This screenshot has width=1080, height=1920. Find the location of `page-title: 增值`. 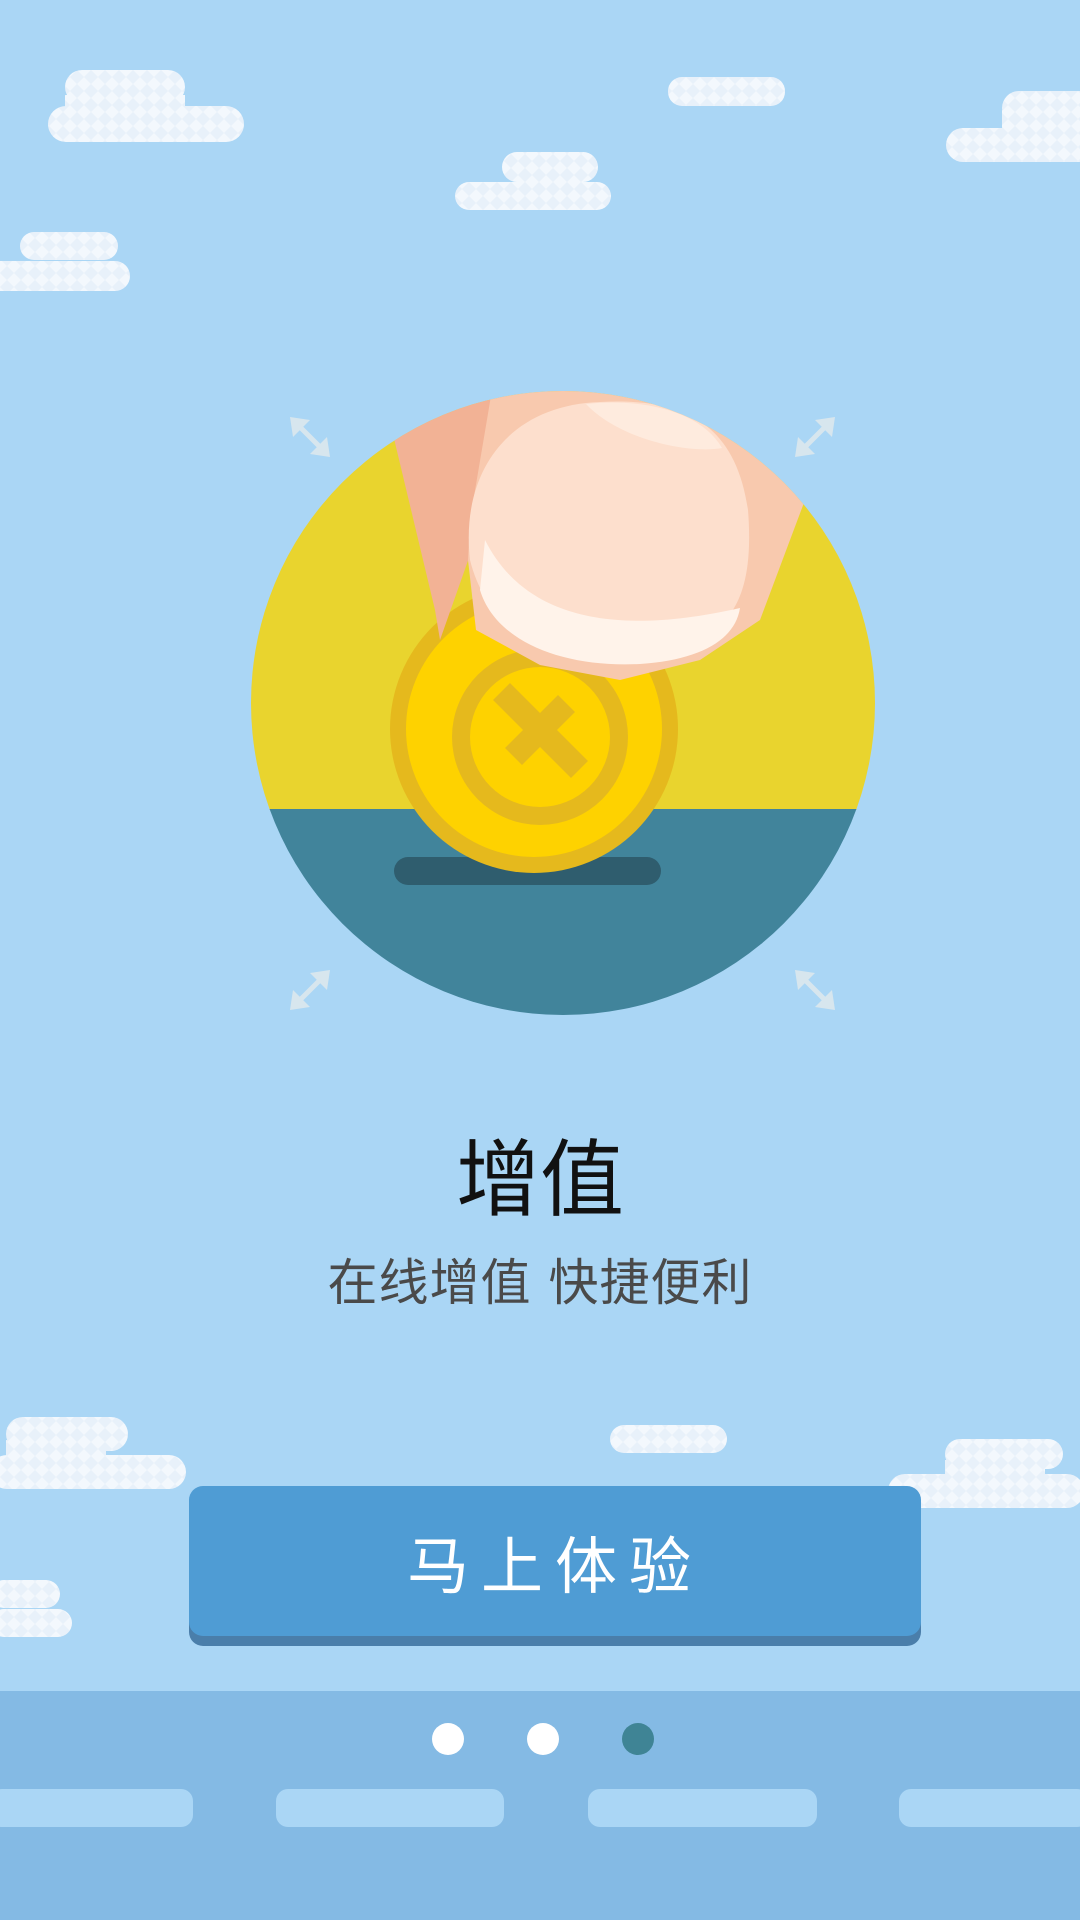

page-title: 增值 is located at coordinates (539, 1180).